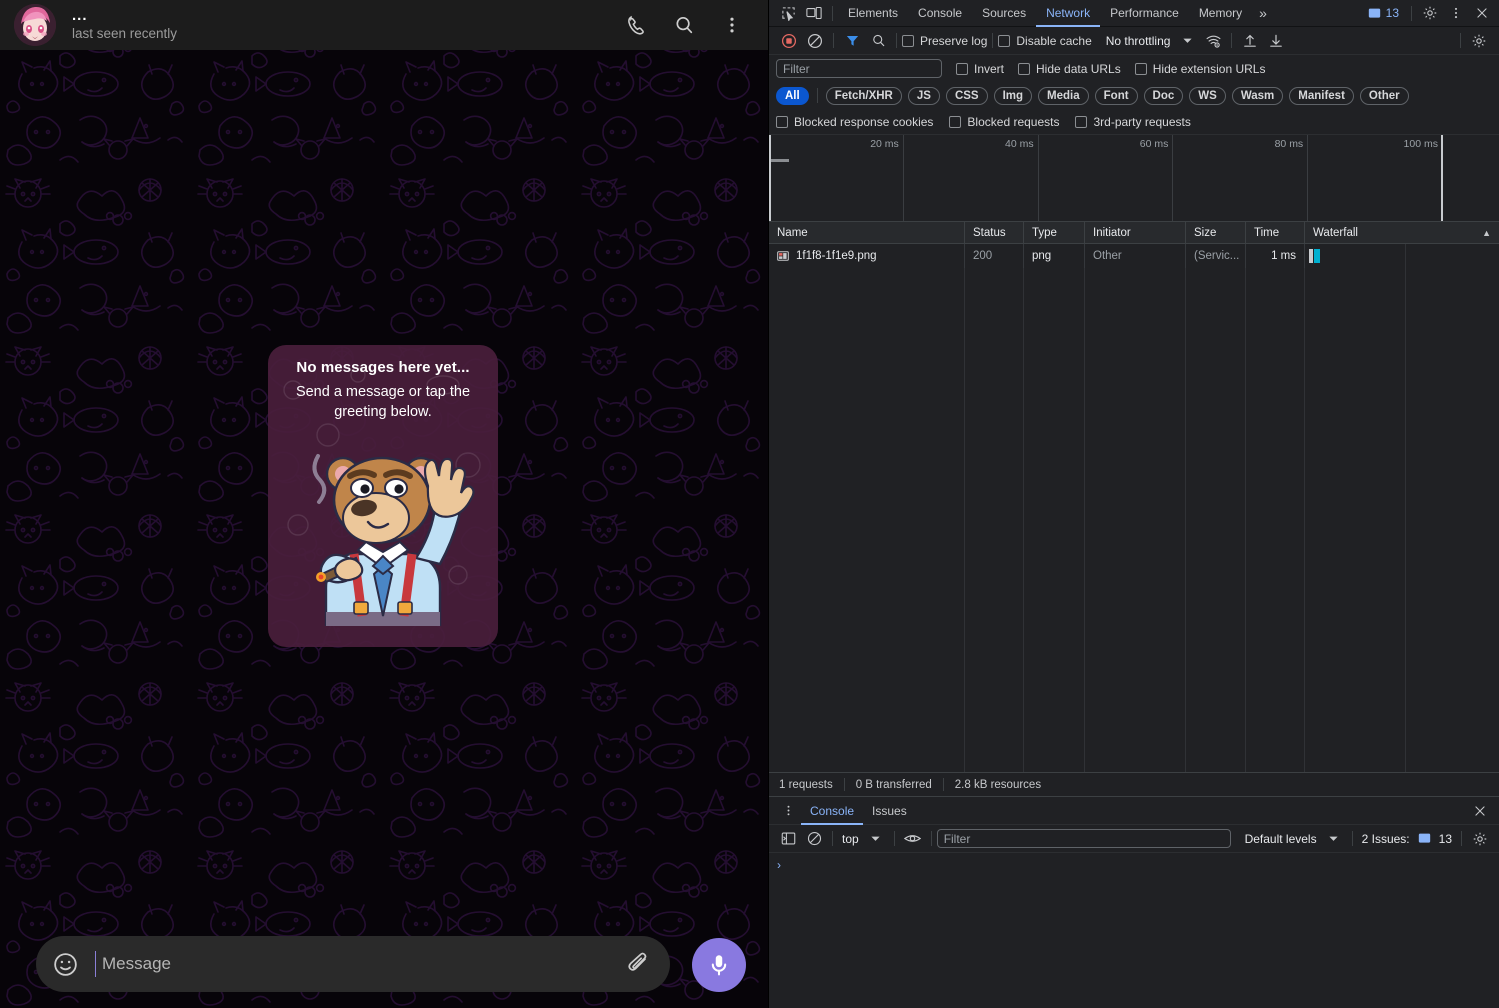 The image size is (1499, 1008). Describe the element at coordinates (954, 40) in the screenshot. I see `preserve-log-label: Preserve log` at that location.